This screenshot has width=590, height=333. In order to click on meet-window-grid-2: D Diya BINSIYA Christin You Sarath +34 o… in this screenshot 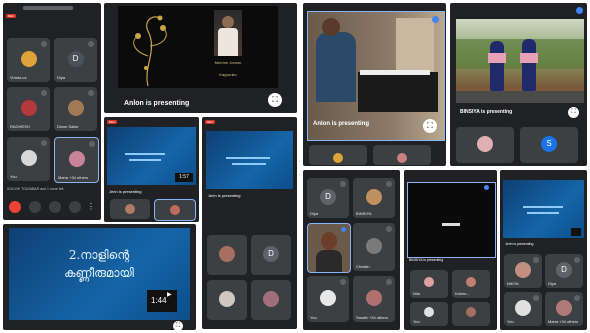, I will do `click(351, 250)`.